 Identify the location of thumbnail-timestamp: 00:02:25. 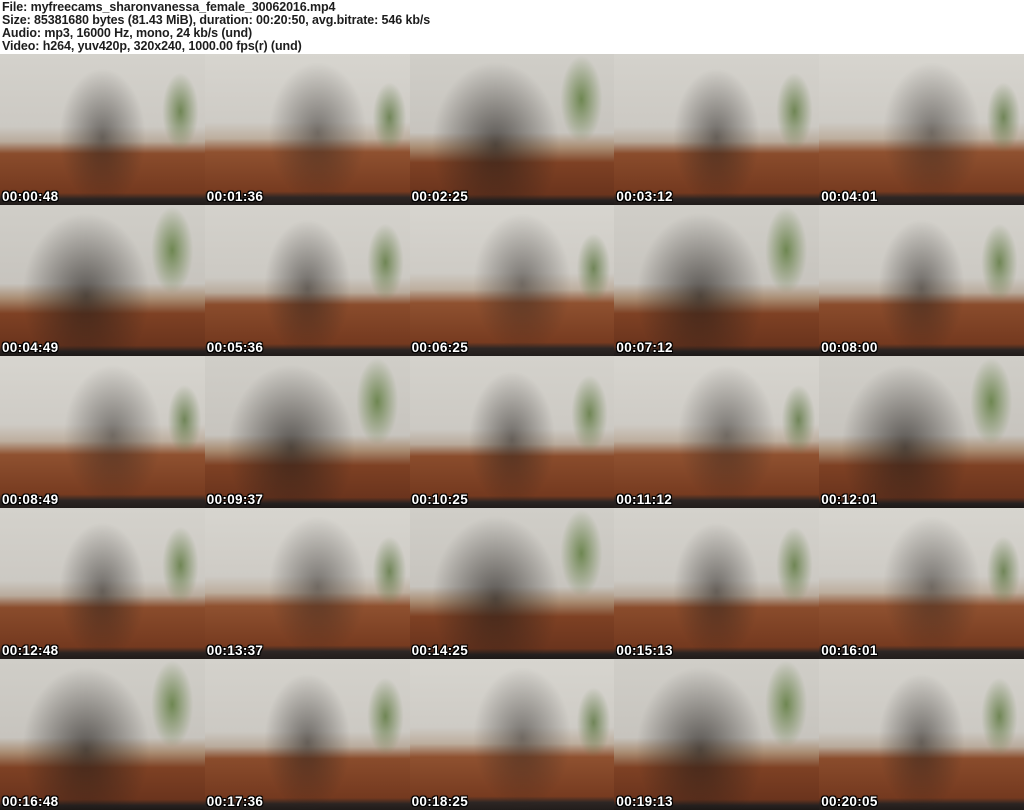
(440, 197).